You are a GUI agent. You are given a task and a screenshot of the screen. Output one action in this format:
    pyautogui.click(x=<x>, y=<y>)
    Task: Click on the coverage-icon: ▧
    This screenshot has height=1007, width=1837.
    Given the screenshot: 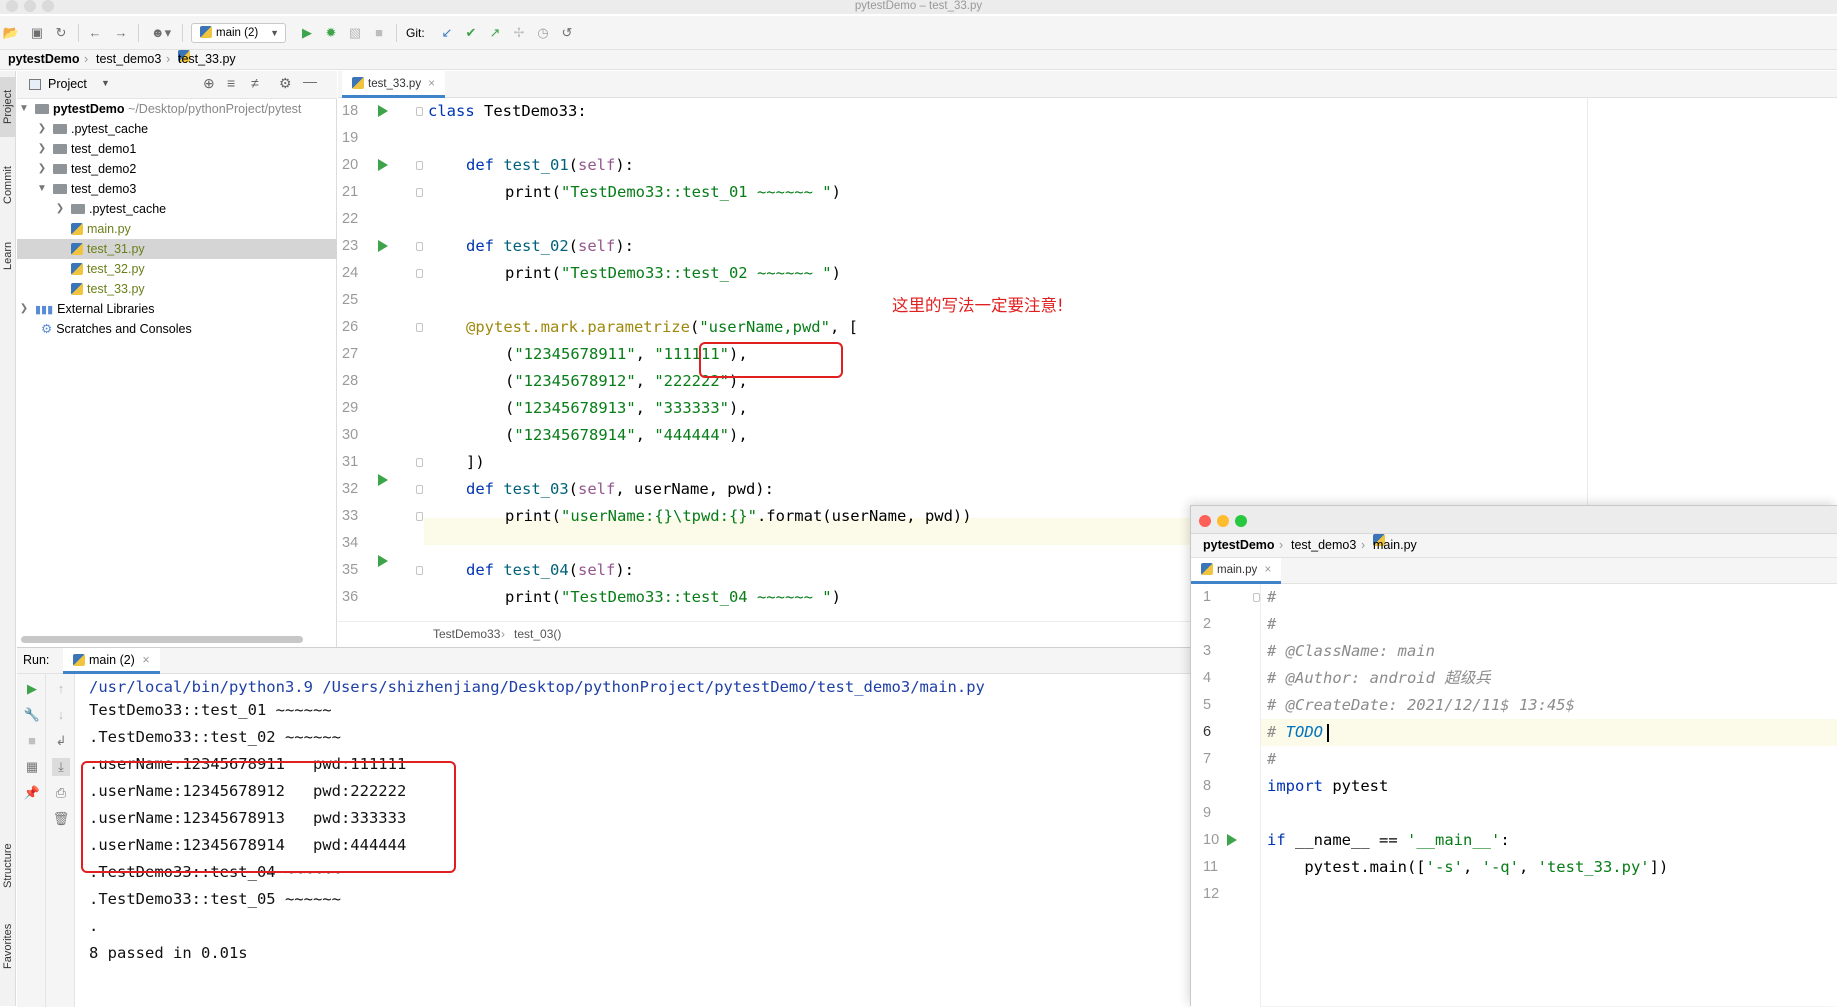 What is the action you would take?
    pyautogui.click(x=355, y=33)
    